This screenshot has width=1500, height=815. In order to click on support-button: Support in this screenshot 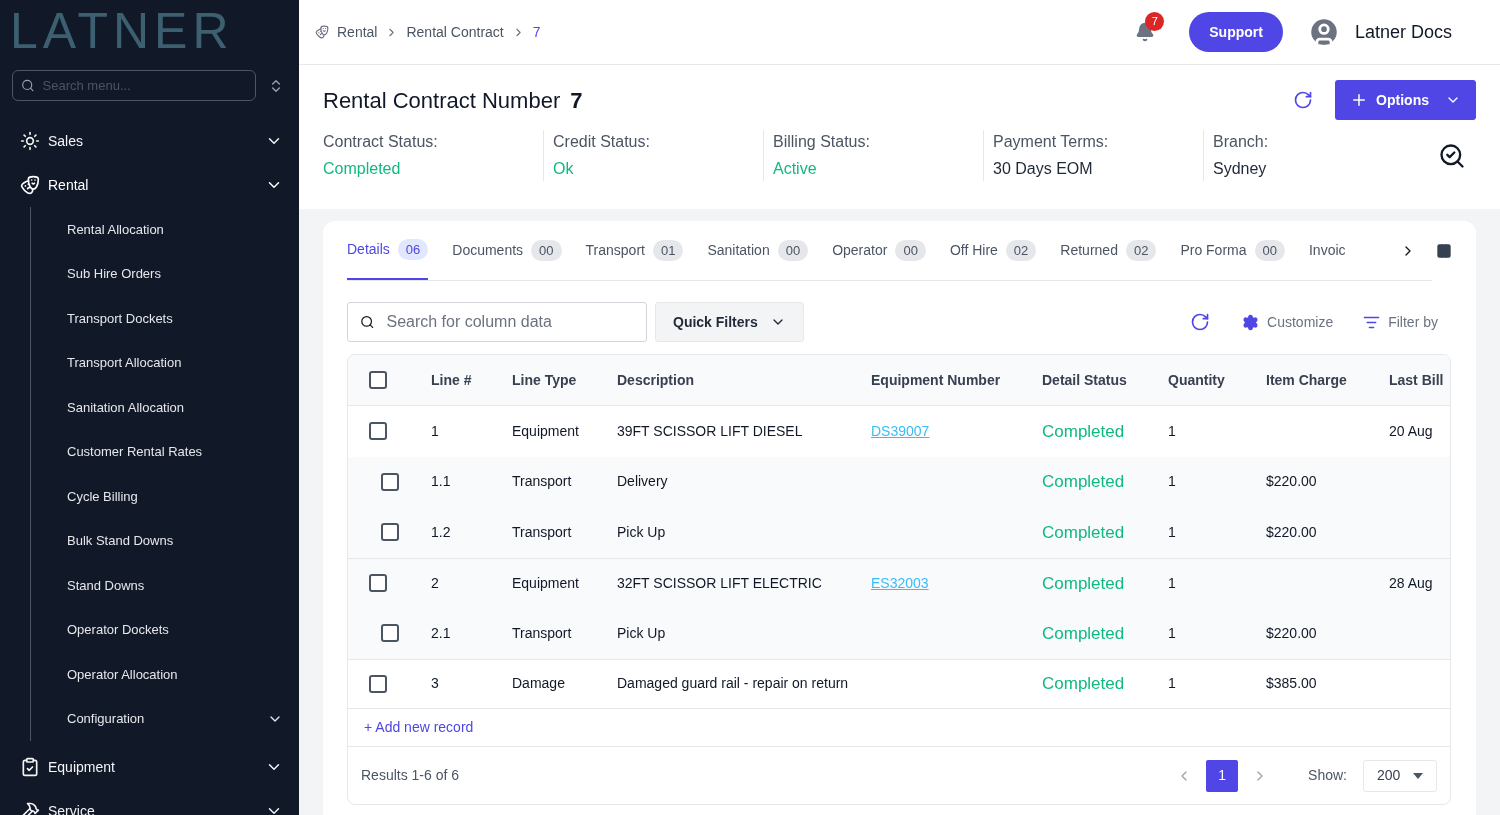, I will do `click(1236, 32)`.